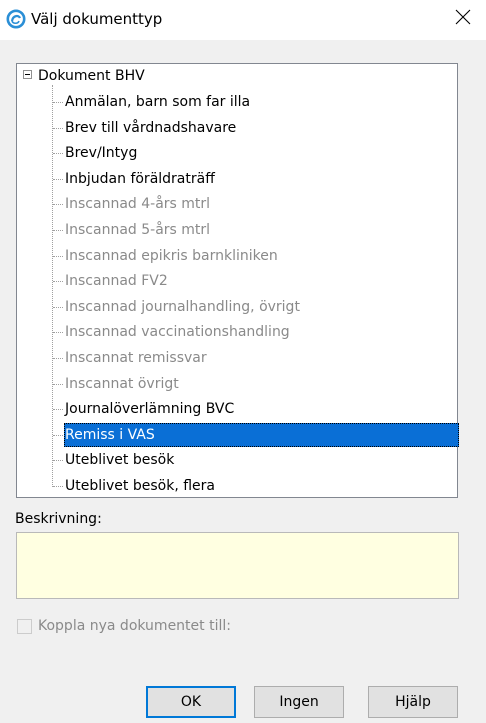  I want to click on tree-item: Remiss i VAS, so click(256, 434).